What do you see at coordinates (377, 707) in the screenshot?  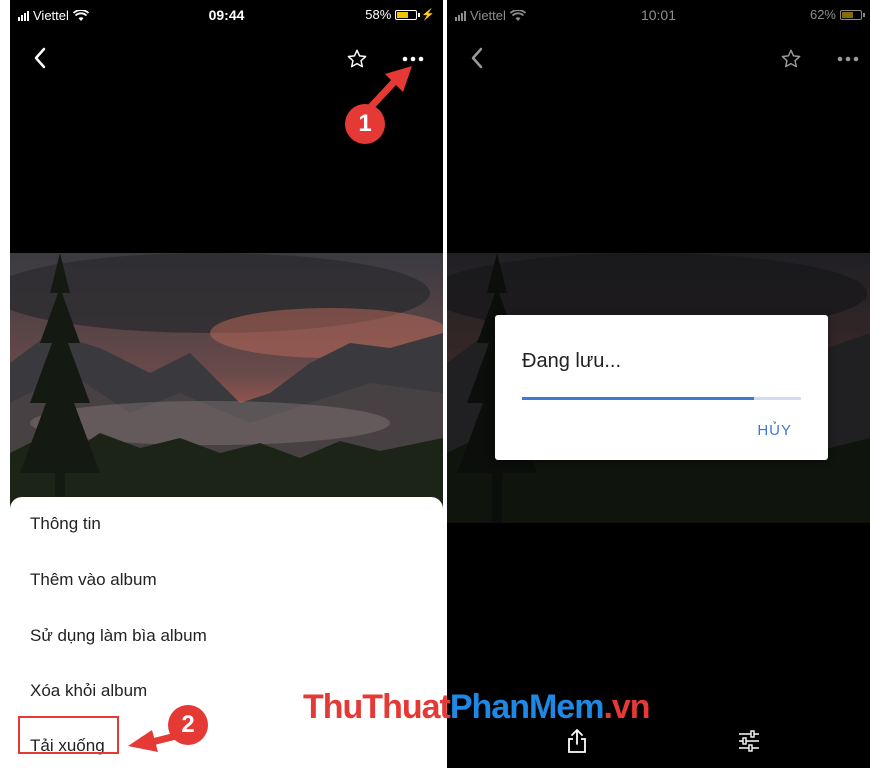 I see `watermark-part-1: ThuThuat` at bounding box center [377, 707].